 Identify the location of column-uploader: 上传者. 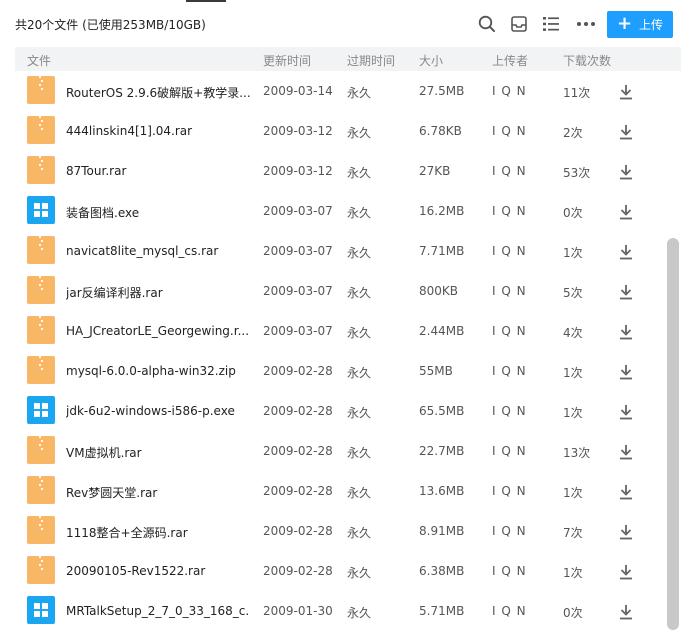
(510, 60).